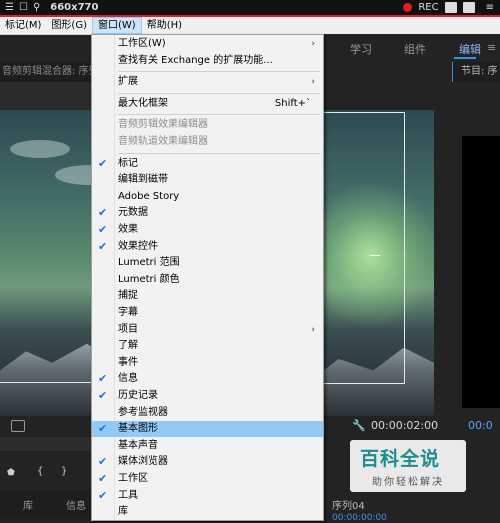 Image resolution: width=500 pixels, height=523 pixels. Describe the element at coordinates (143, 103) in the screenshot. I see `menu-item-label: 最大化框架` at that location.